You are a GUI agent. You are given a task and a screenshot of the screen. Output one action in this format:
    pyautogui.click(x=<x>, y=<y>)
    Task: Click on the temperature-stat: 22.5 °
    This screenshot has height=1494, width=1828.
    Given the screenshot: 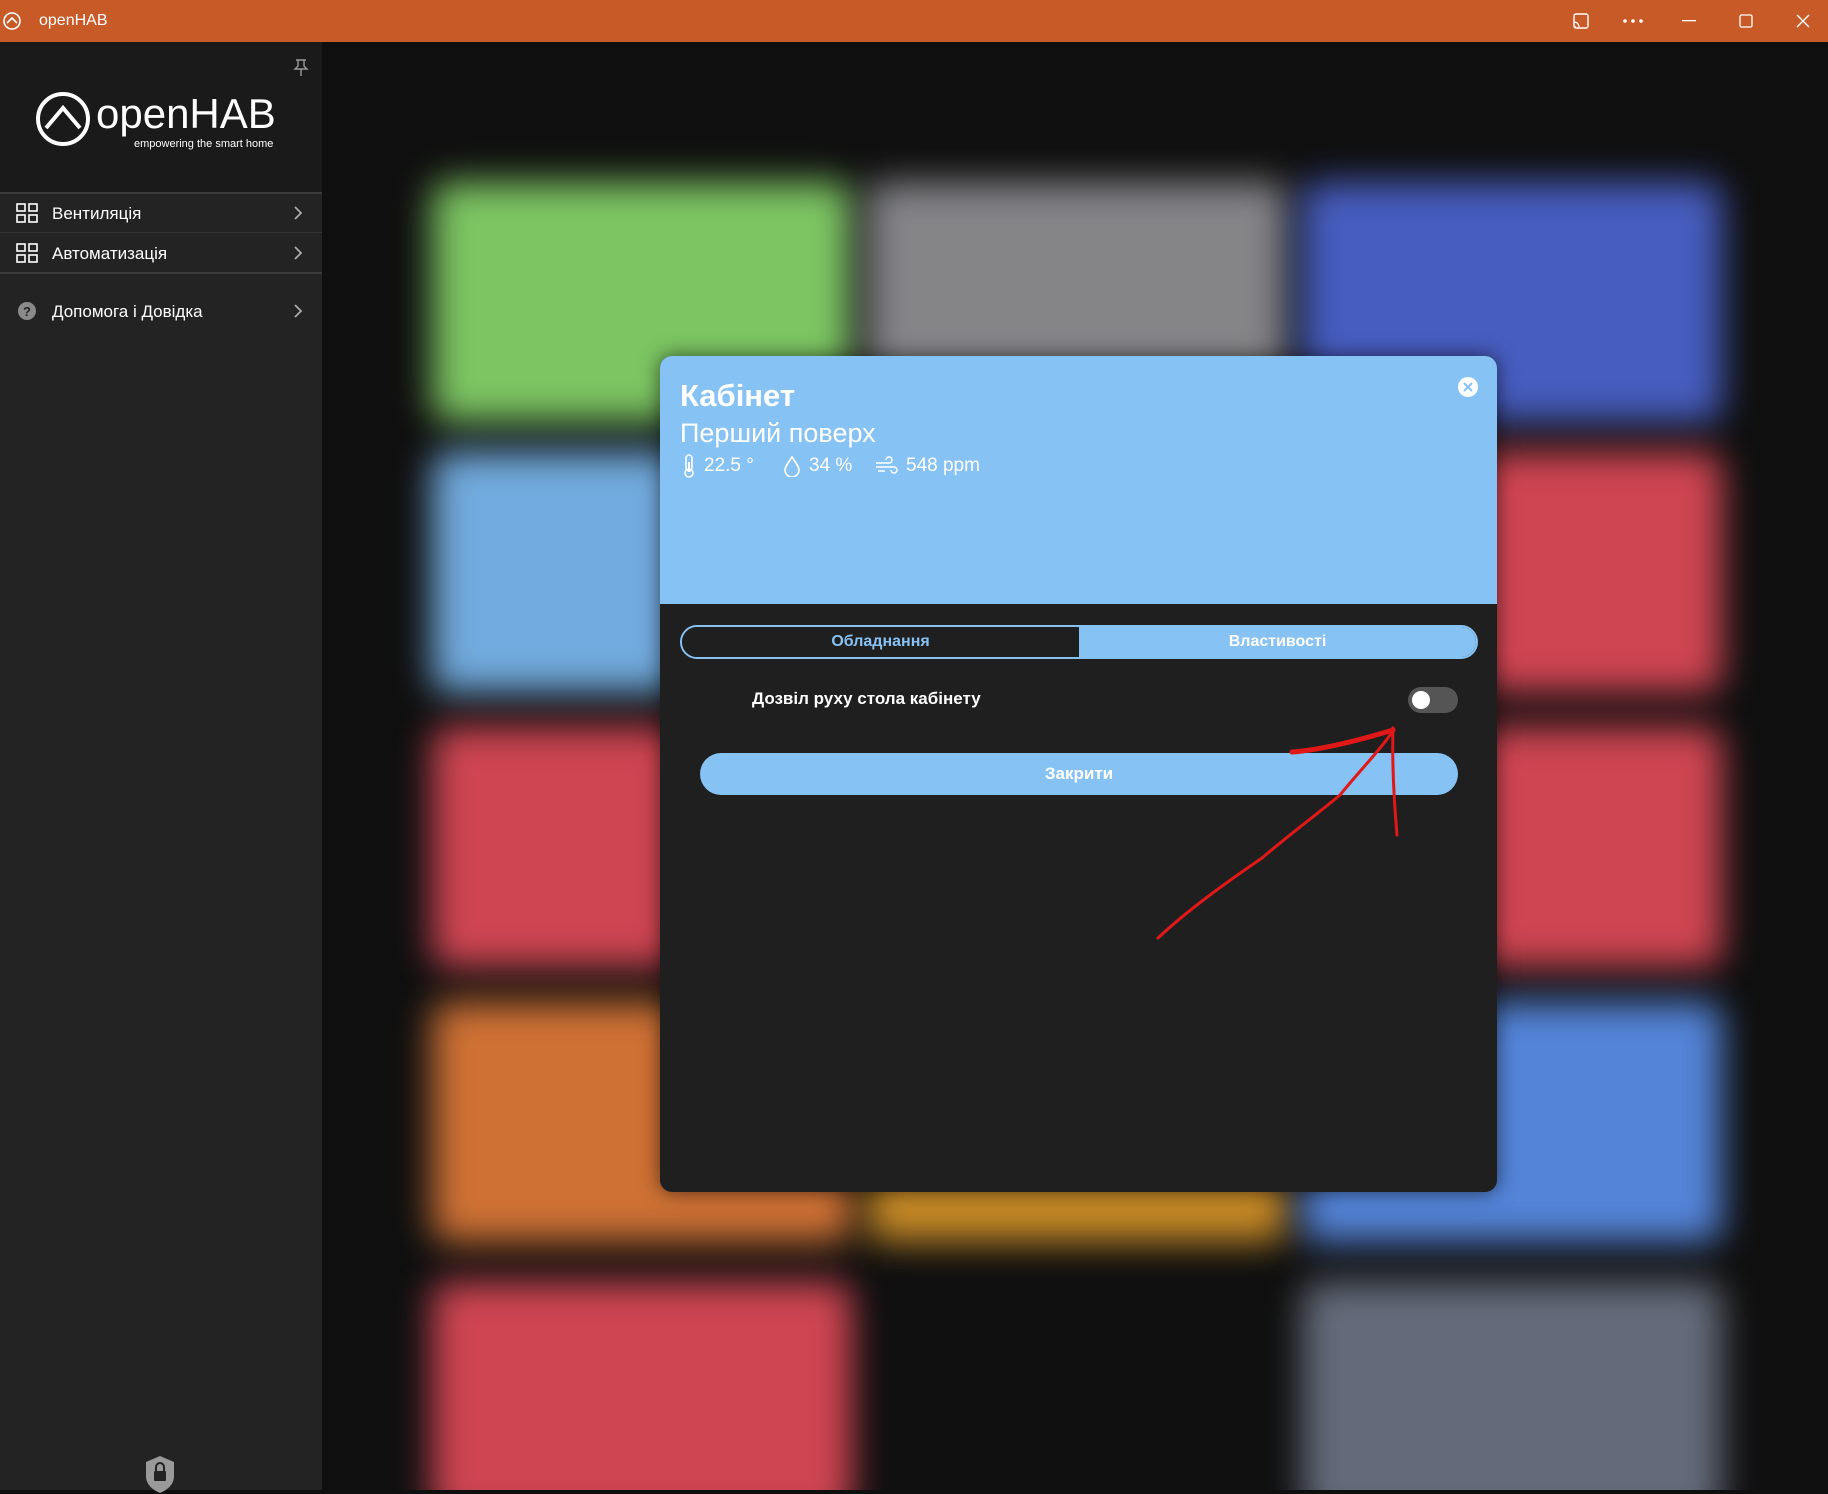 What is the action you would take?
    pyautogui.click(x=718, y=466)
    